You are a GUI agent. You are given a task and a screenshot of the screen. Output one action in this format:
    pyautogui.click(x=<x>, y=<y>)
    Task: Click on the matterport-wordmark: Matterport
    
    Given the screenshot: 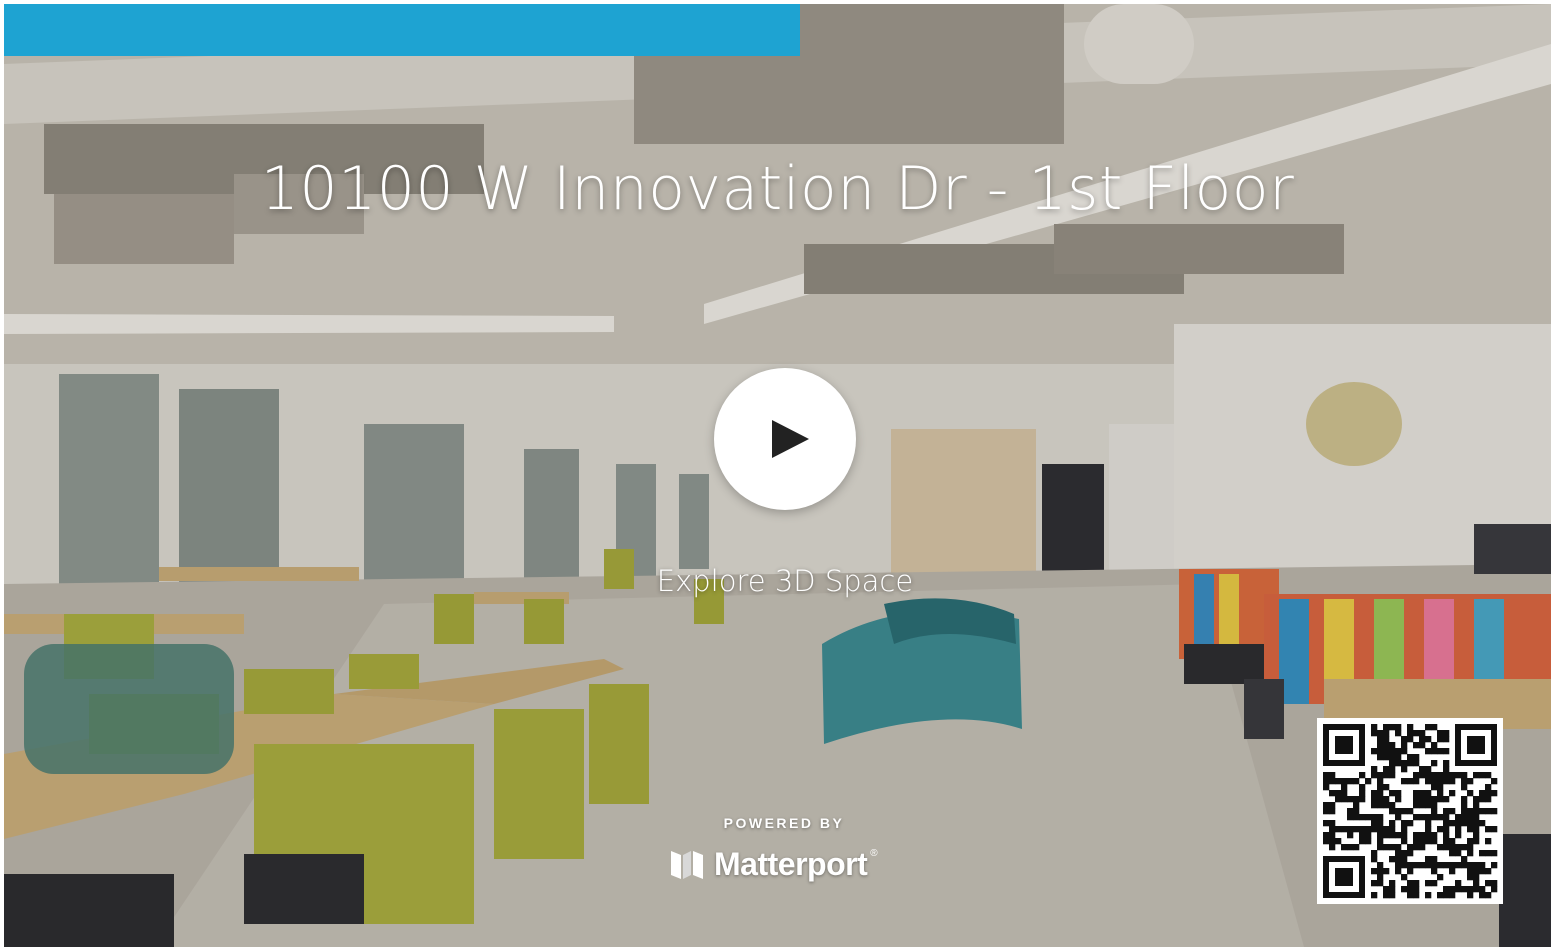 What is the action you would take?
    pyautogui.click(x=791, y=863)
    